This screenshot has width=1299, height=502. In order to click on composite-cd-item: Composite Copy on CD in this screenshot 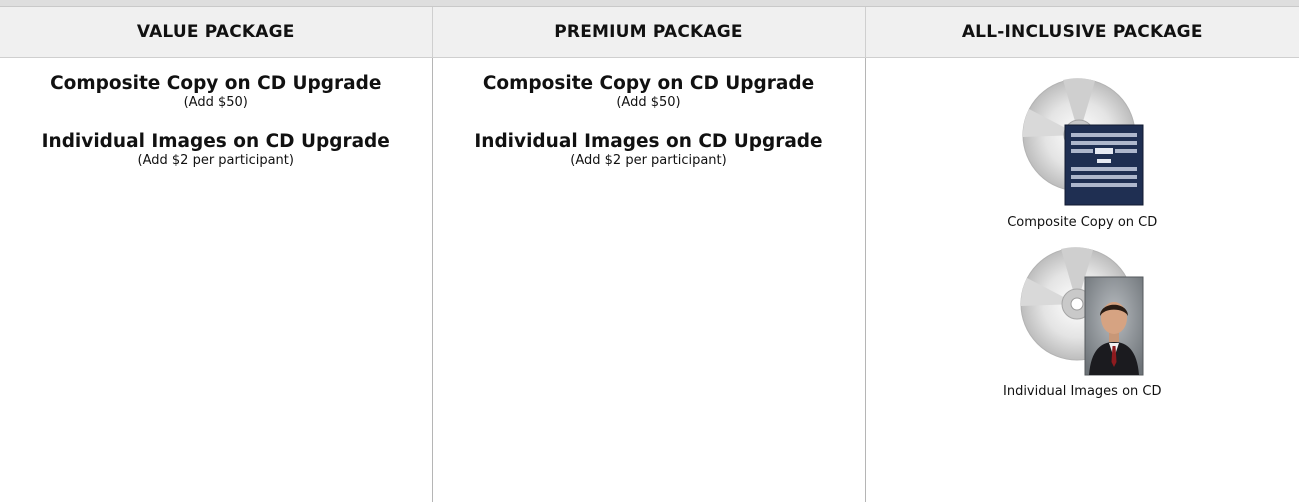, I will do `click(1082, 152)`.